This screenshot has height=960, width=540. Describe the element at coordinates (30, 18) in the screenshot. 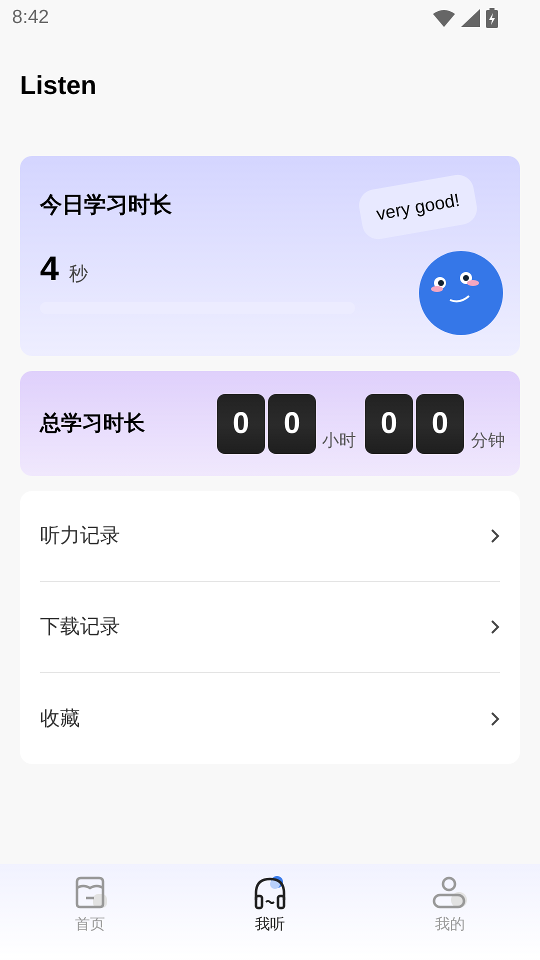

I see `status-time: 8:42` at that location.